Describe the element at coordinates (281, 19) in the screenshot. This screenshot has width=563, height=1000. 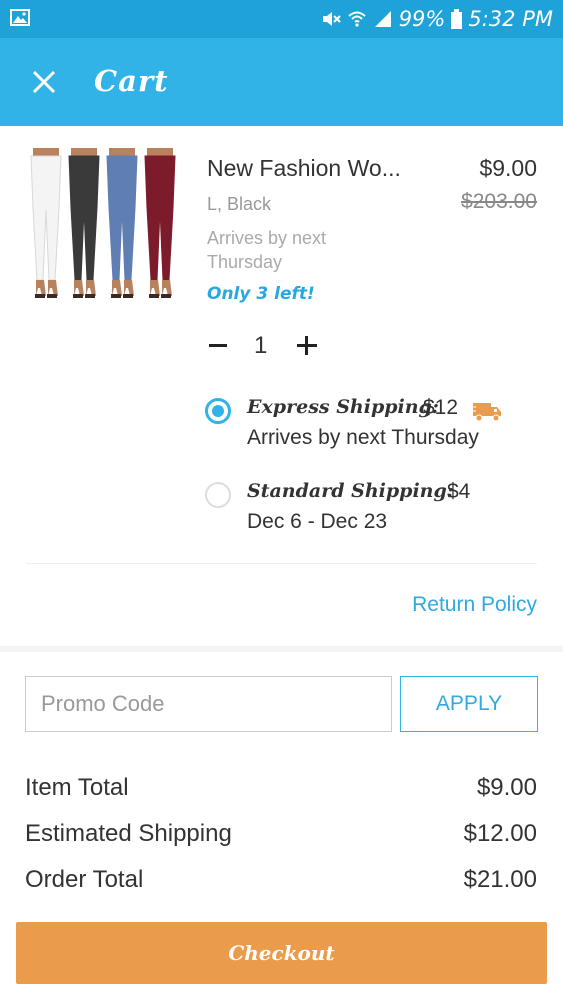
I see `status-bar: 99% 5:32 PM` at that location.